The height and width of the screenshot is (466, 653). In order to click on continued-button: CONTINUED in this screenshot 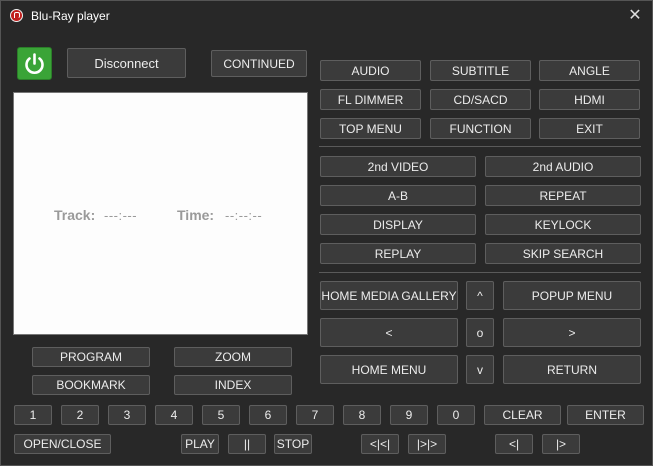, I will do `click(259, 63)`.